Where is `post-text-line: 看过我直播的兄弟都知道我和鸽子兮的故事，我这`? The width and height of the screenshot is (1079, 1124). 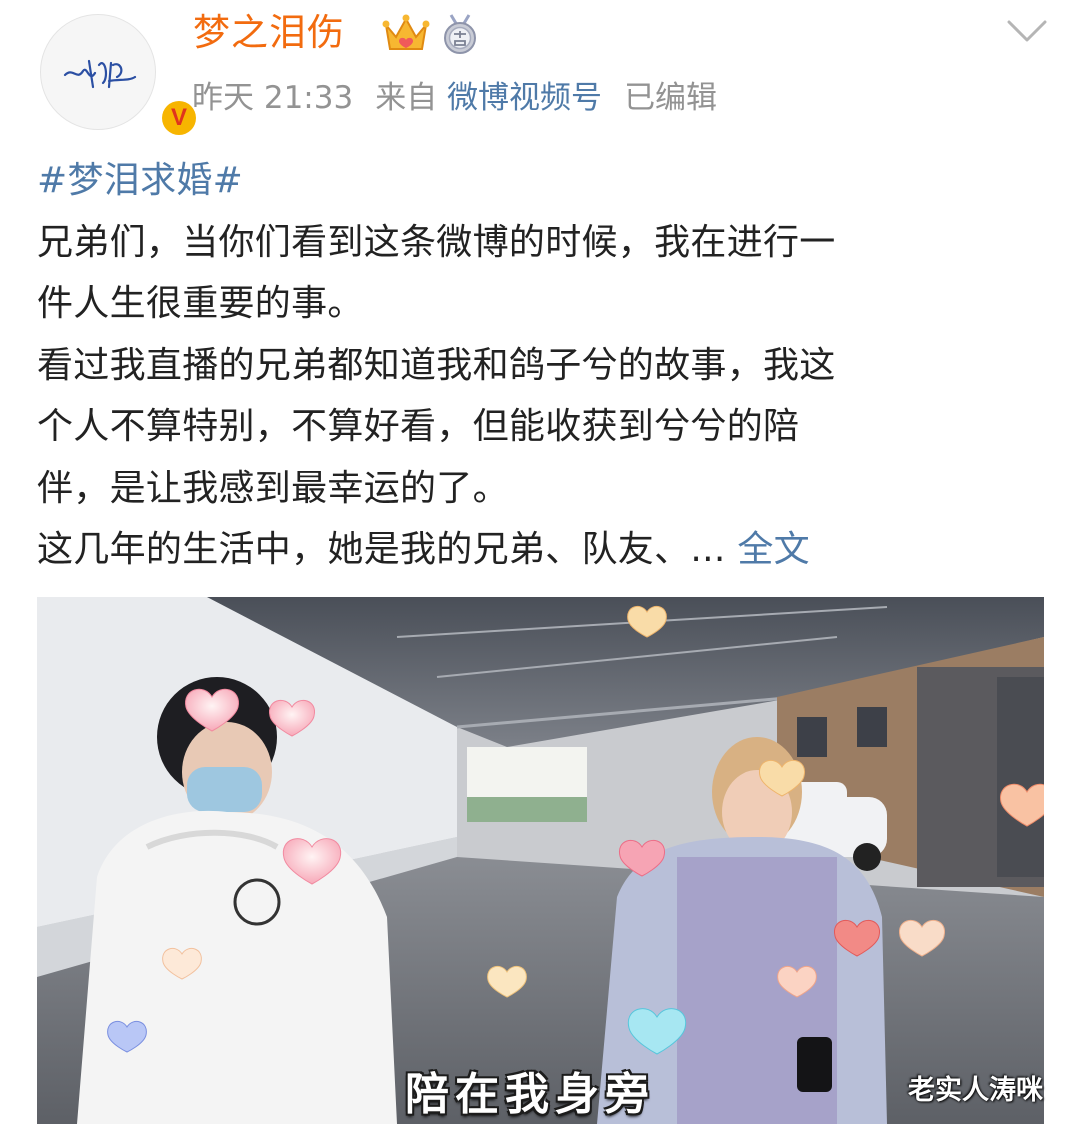
post-text-line: 看过我直播的兄弟都知道我和鸽子兮的故事，我这 is located at coordinates (436, 365).